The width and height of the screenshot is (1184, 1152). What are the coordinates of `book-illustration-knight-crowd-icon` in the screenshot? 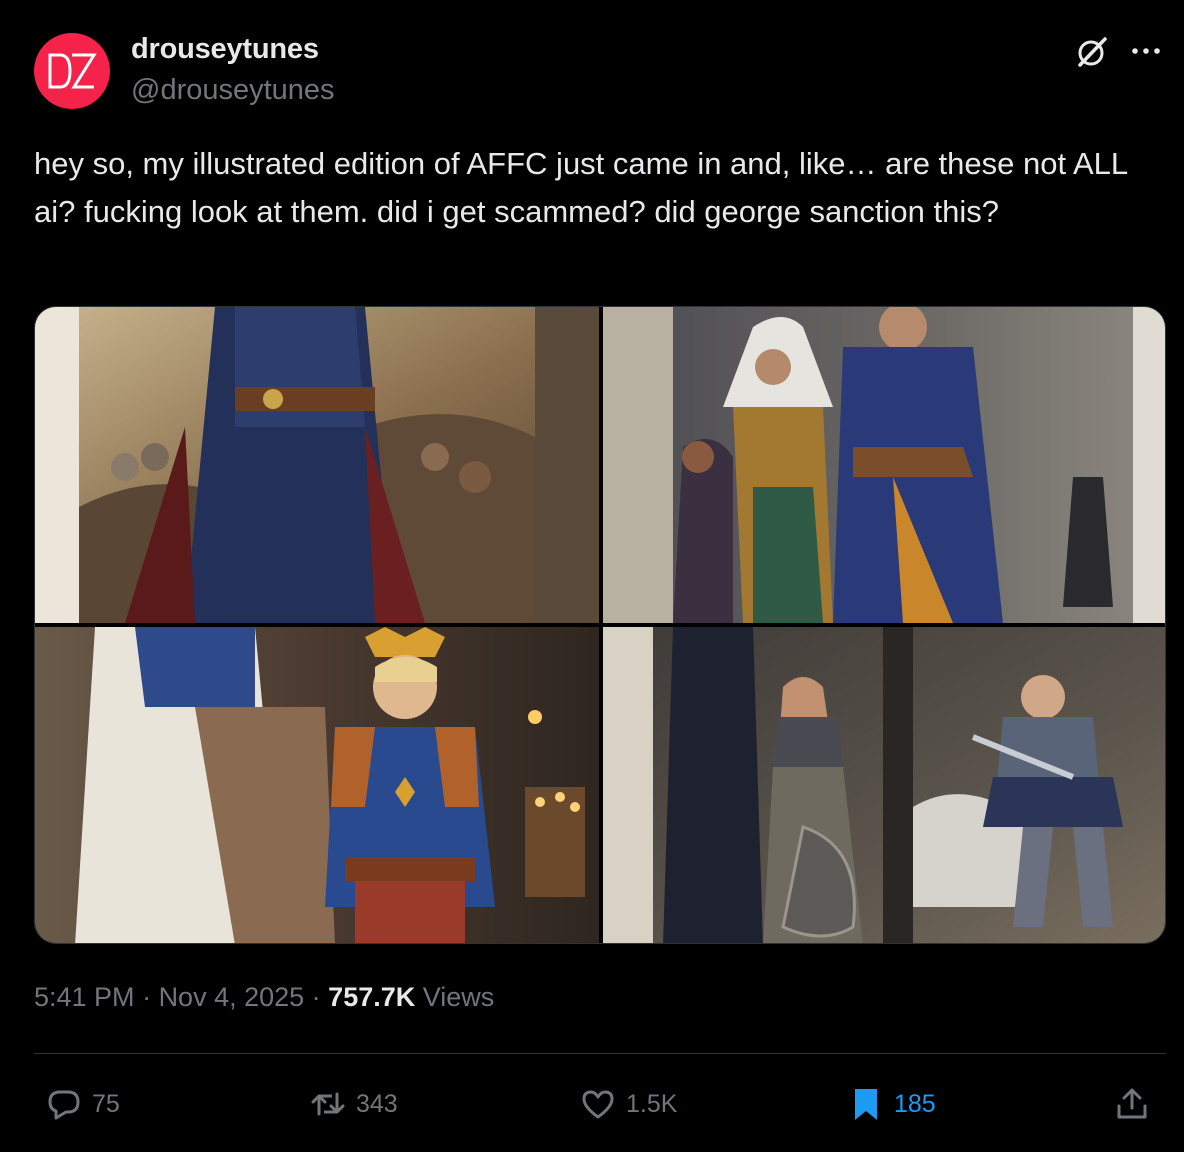 It's located at (317, 465).